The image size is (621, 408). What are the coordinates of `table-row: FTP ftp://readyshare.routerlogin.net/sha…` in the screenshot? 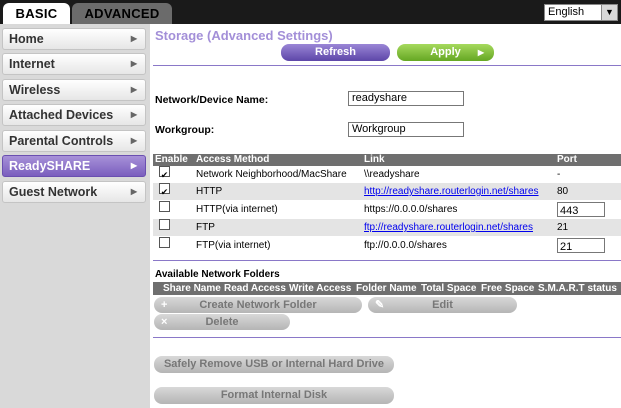 It's located at (387, 227).